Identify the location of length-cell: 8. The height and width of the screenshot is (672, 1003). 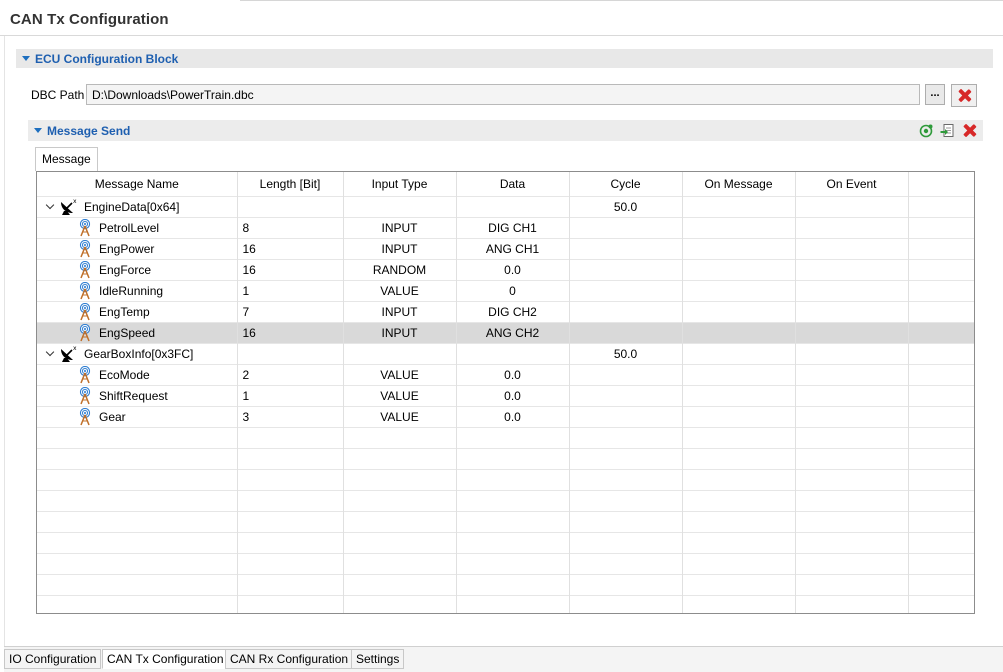
(290, 227).